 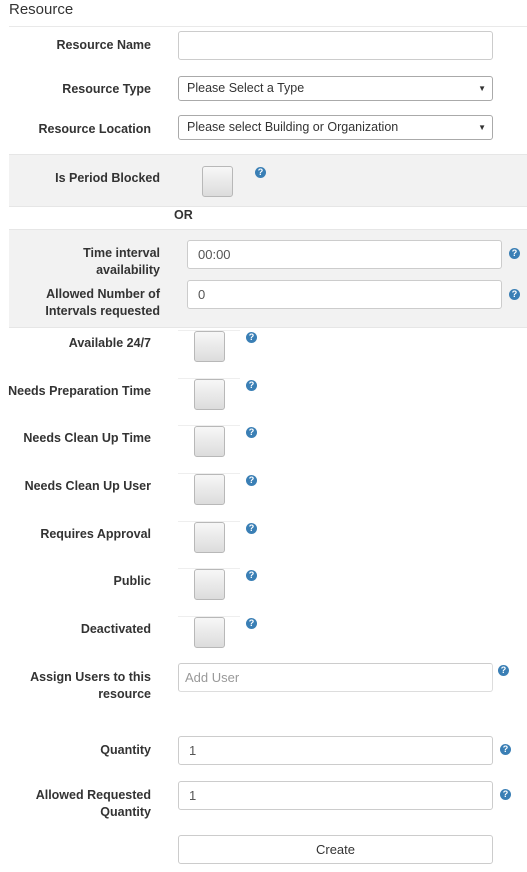 I want to click on public-toggle, so click(x=209, y=584).